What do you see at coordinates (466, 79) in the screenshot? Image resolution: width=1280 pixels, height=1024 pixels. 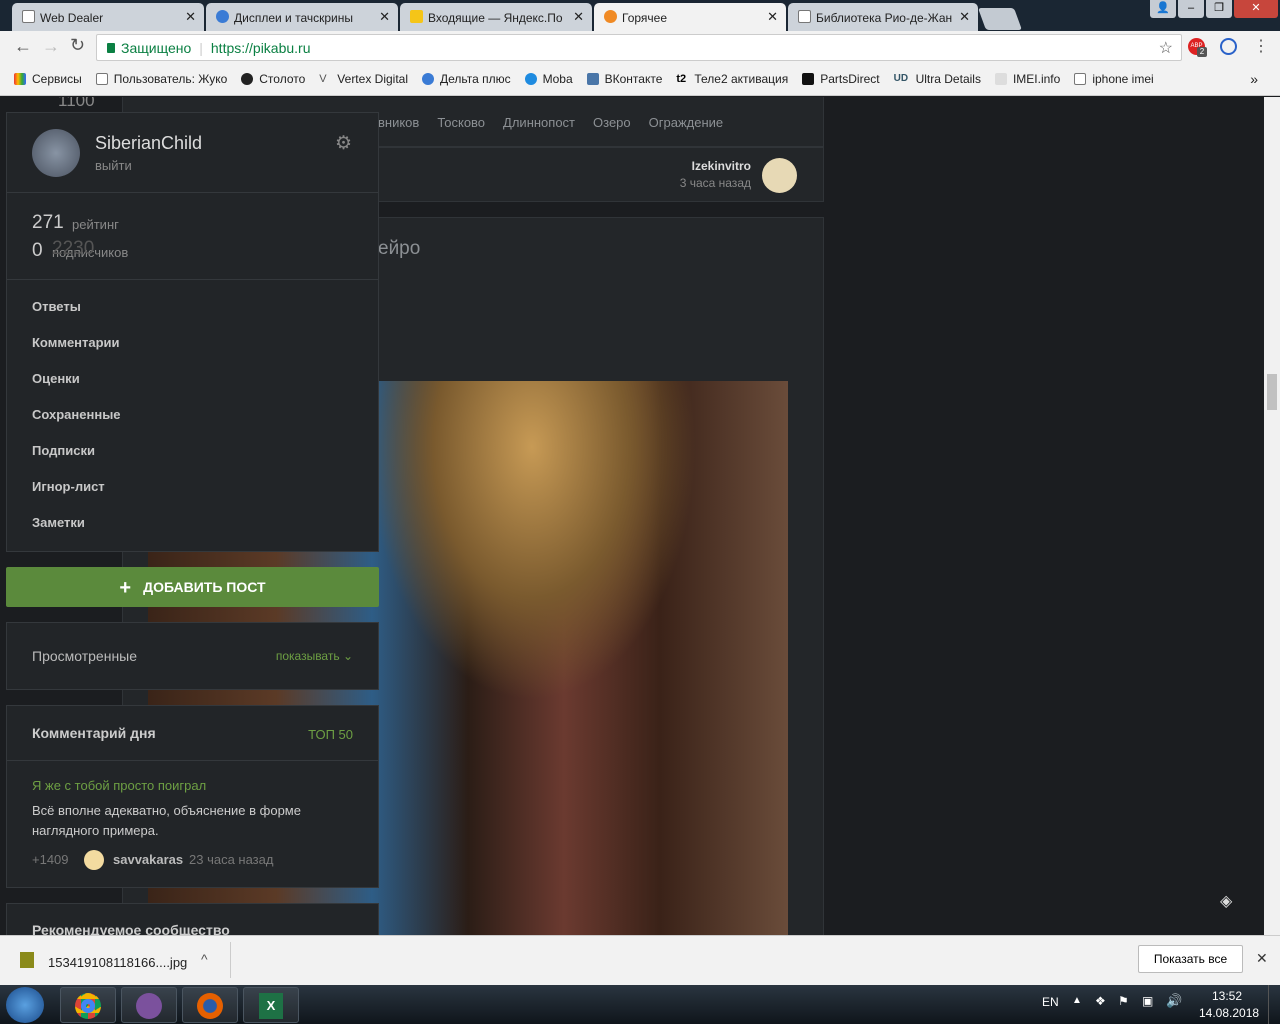 I see `bookmark-delta: Дельта плюс` at bounding box center [466, 79].